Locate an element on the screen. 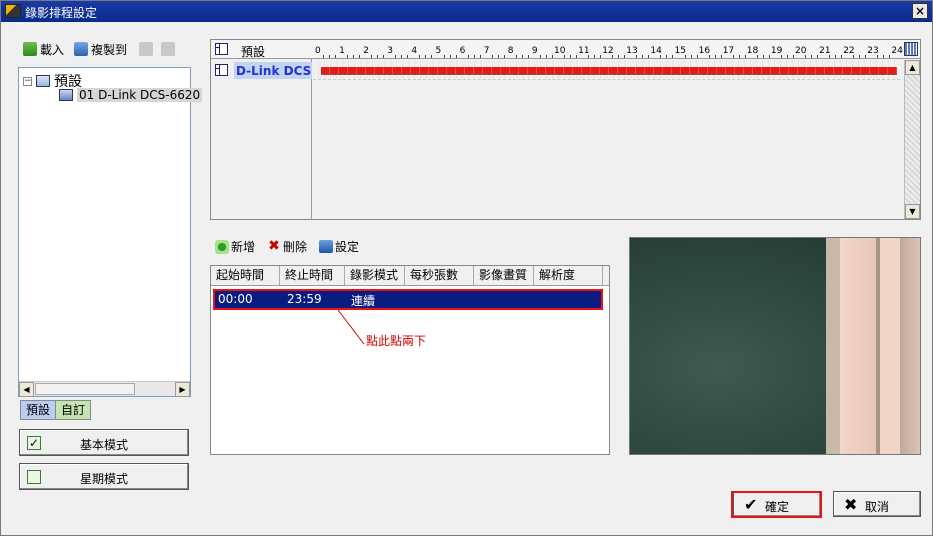  paste-button is located at coordinates (146, 49).